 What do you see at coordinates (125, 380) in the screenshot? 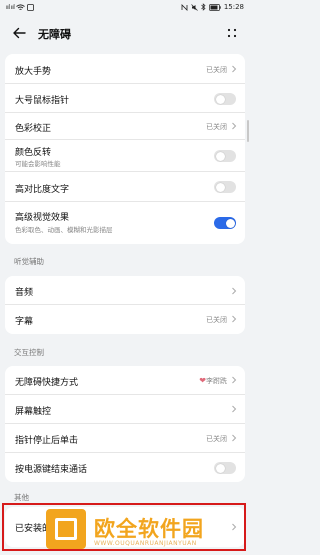
I see `row-accessibility-shortcut: 无障碍快捷方式 ❤李跗跣` at bounding box center [125, 380].